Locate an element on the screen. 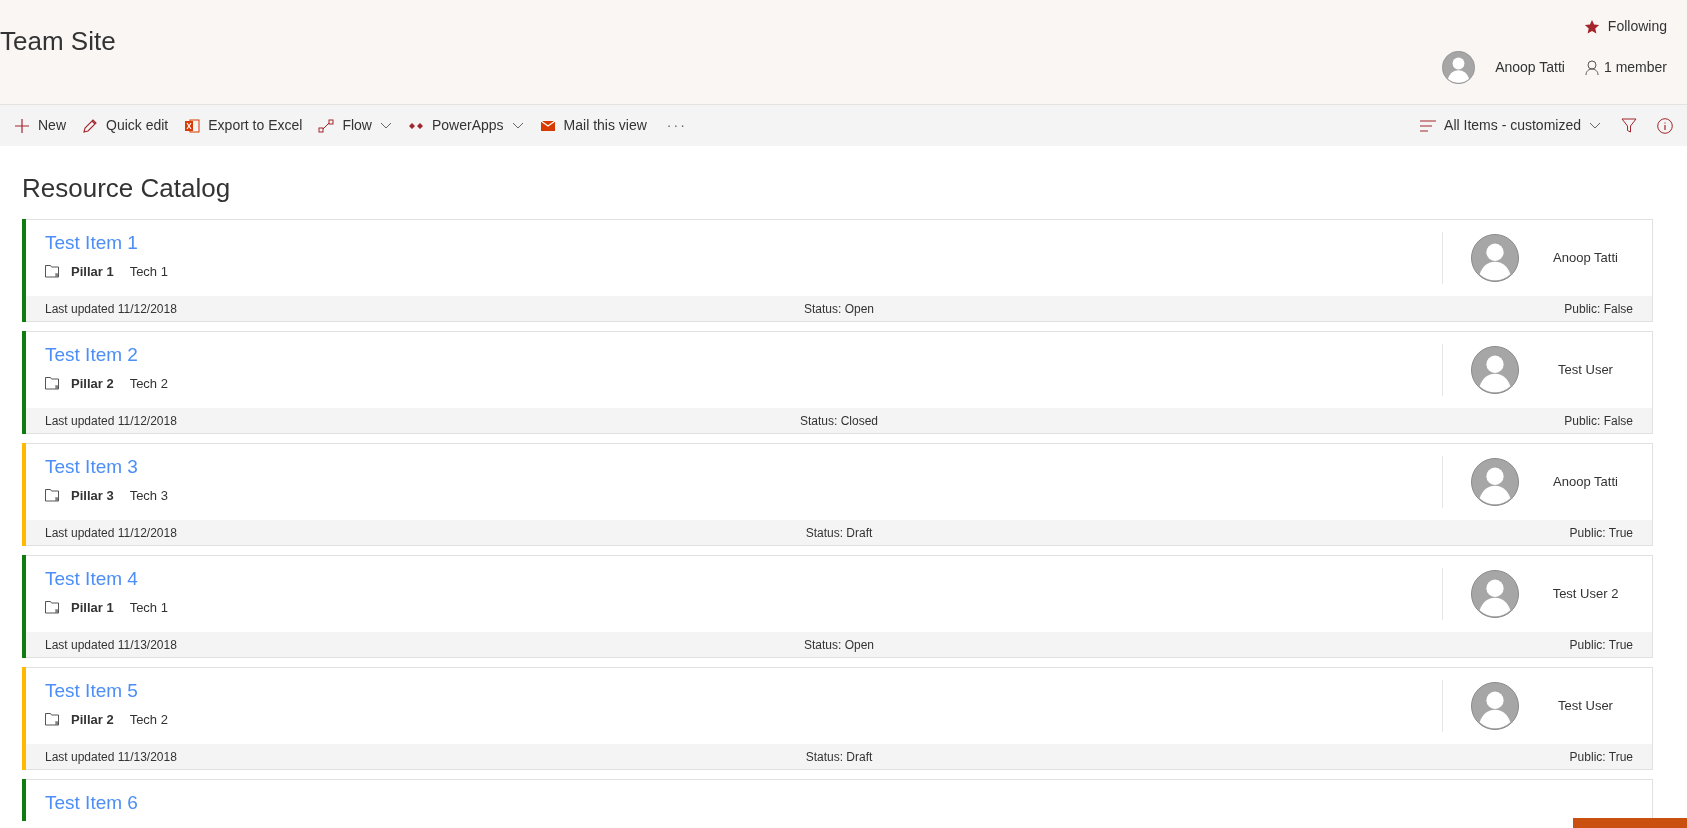  toolbar-button: Export to Excel is located at coordinates (243, 125).